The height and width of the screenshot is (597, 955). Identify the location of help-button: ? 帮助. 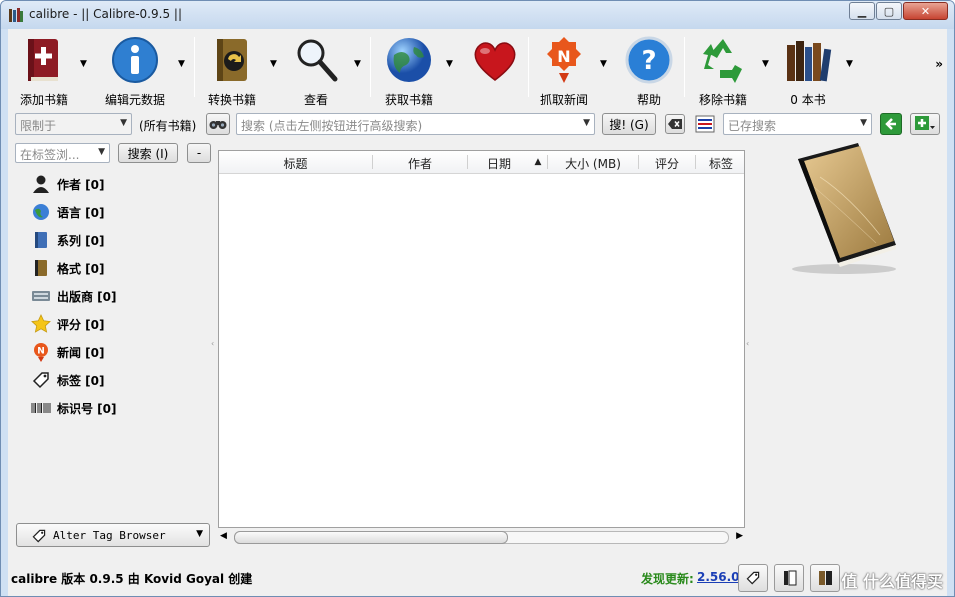
(649, 71).